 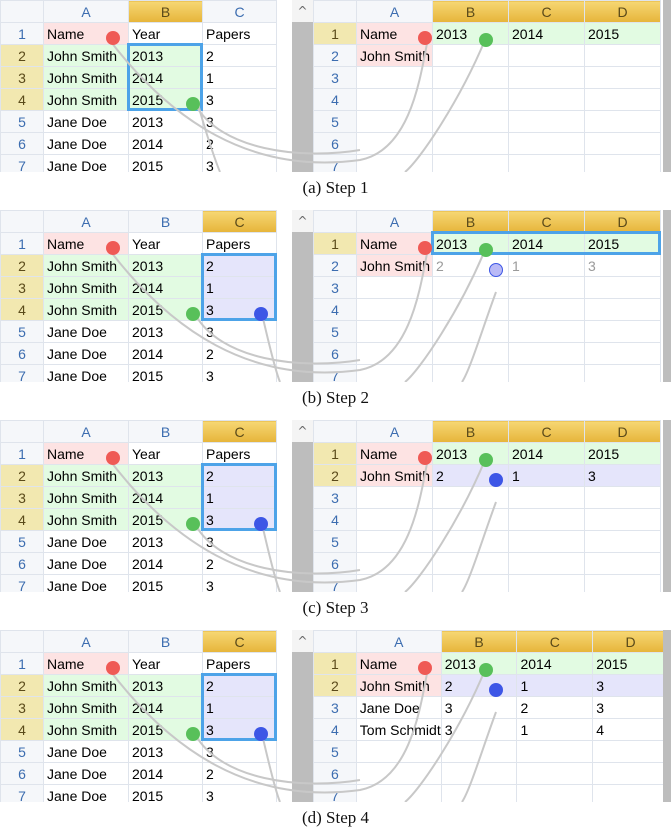 What do you see at coordinates (165, 685) in the screenshot?
I see `cell-b2: 2013` at bounding box center [165, 685].